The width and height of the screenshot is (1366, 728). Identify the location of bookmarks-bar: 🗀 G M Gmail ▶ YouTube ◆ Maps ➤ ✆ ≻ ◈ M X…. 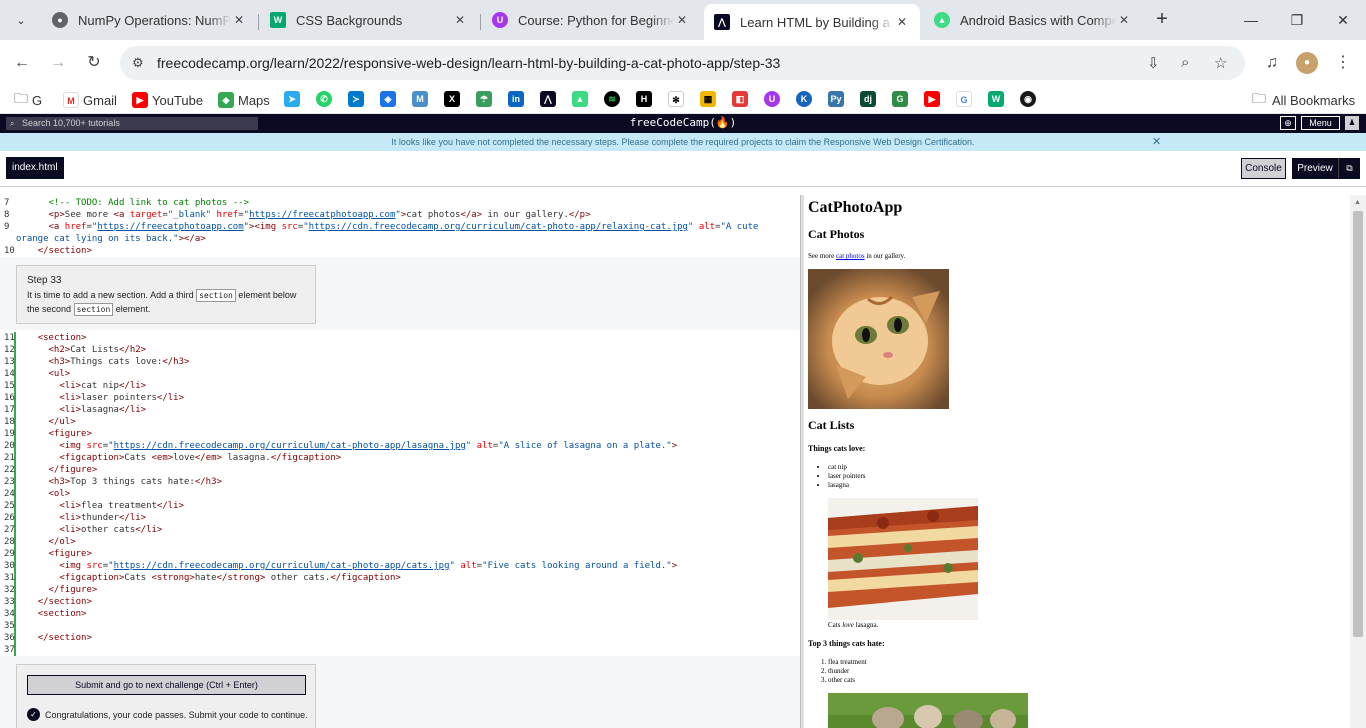
(683, 100).